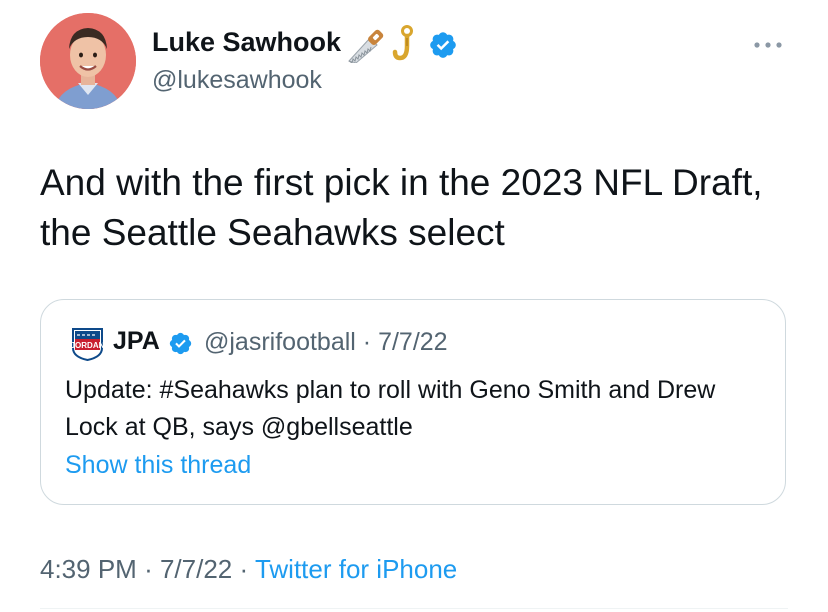  I want to click on jpa-logo: JORDAN, so click(88, 344).